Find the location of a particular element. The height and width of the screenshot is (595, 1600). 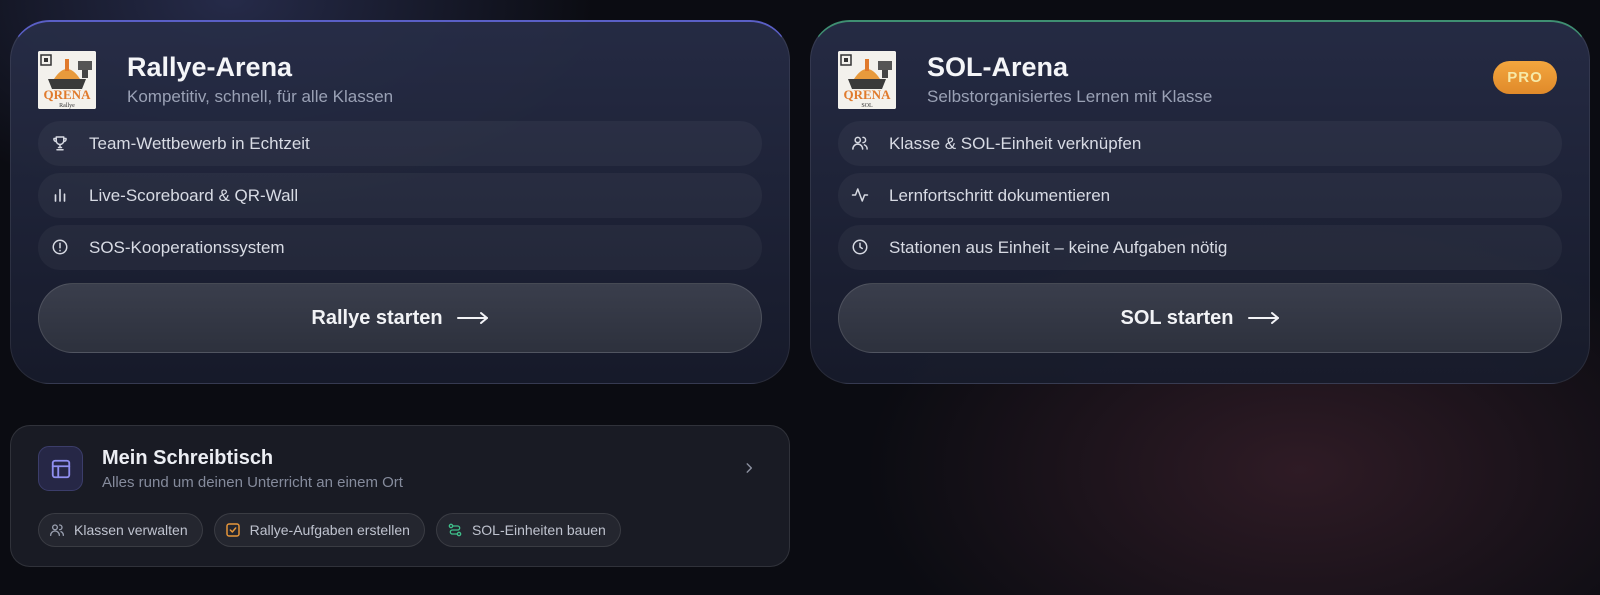

chip-rallye-aufgaben: Rallye-Aufgaben erstellen is located at coordinates (319, 530).